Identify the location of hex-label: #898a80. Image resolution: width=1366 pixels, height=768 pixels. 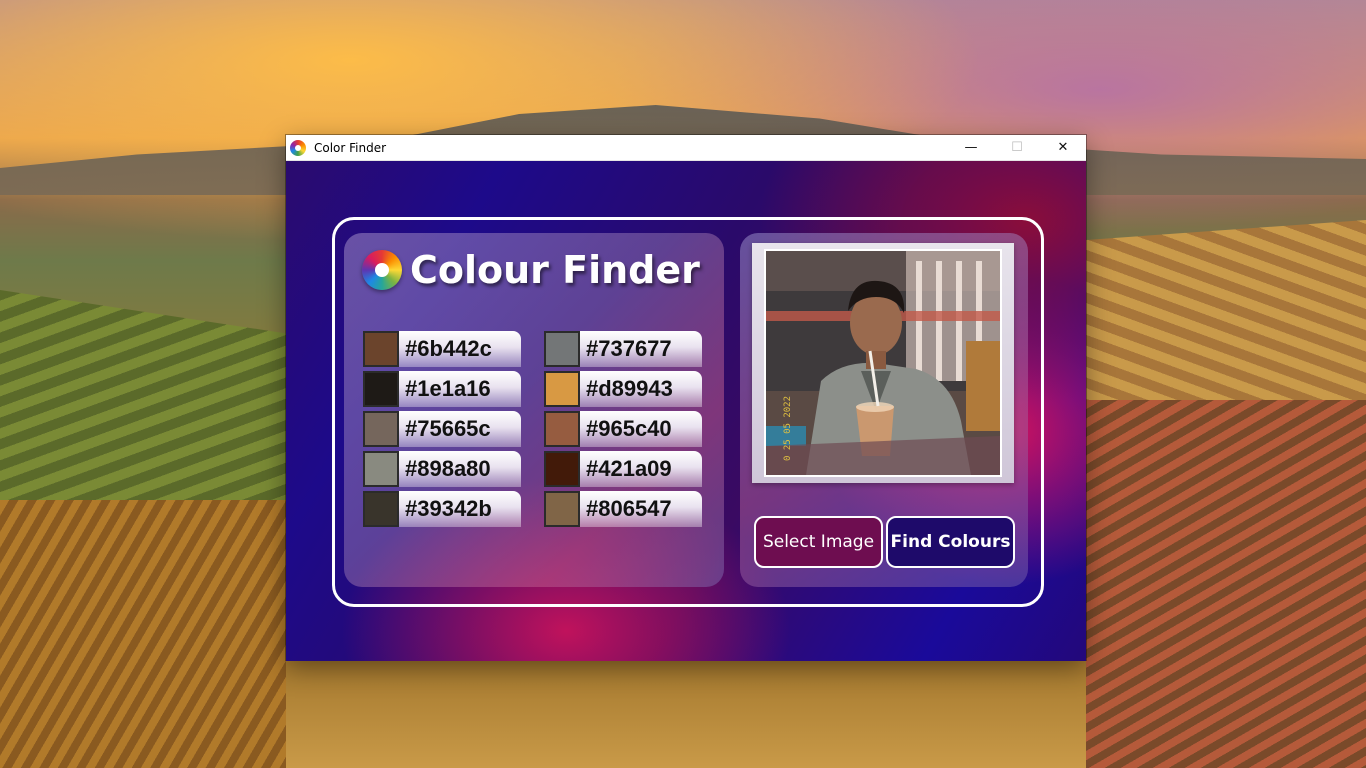
(460, 469).